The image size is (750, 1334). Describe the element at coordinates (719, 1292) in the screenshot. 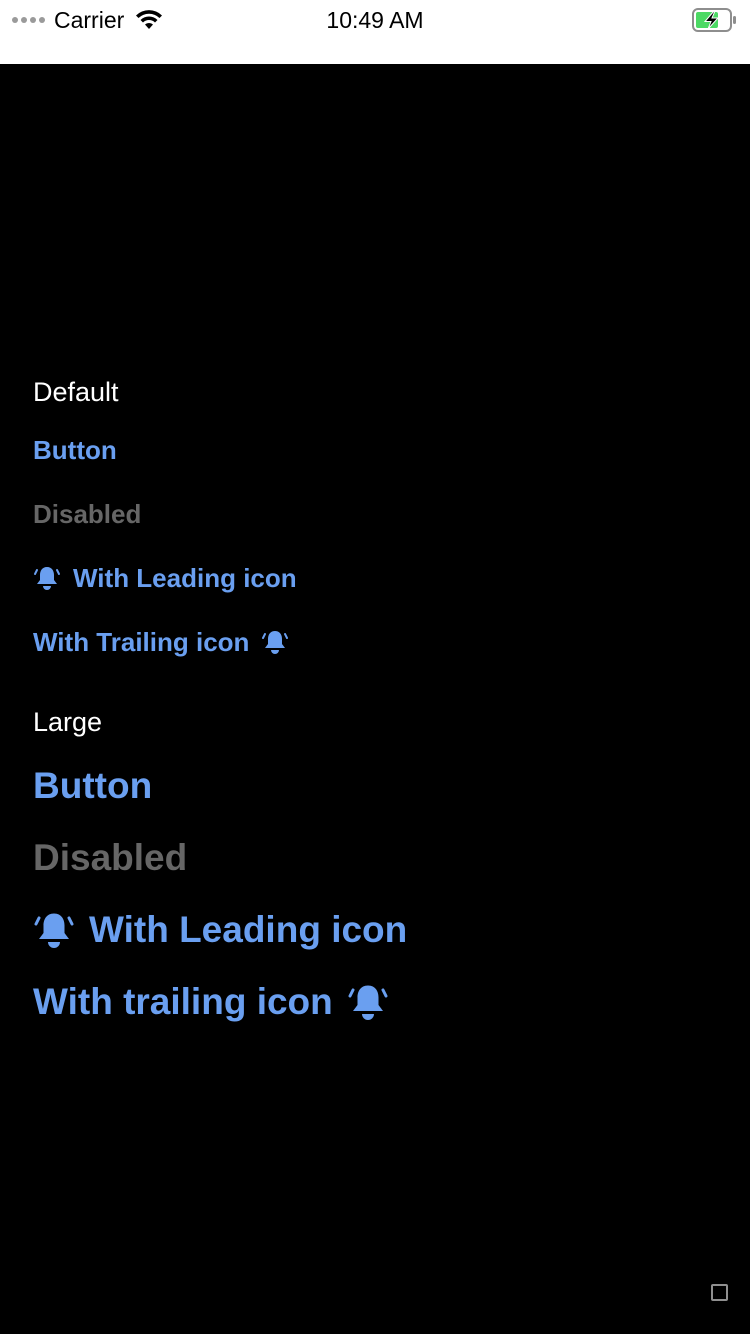

I see `square-outline-icon` at that location.